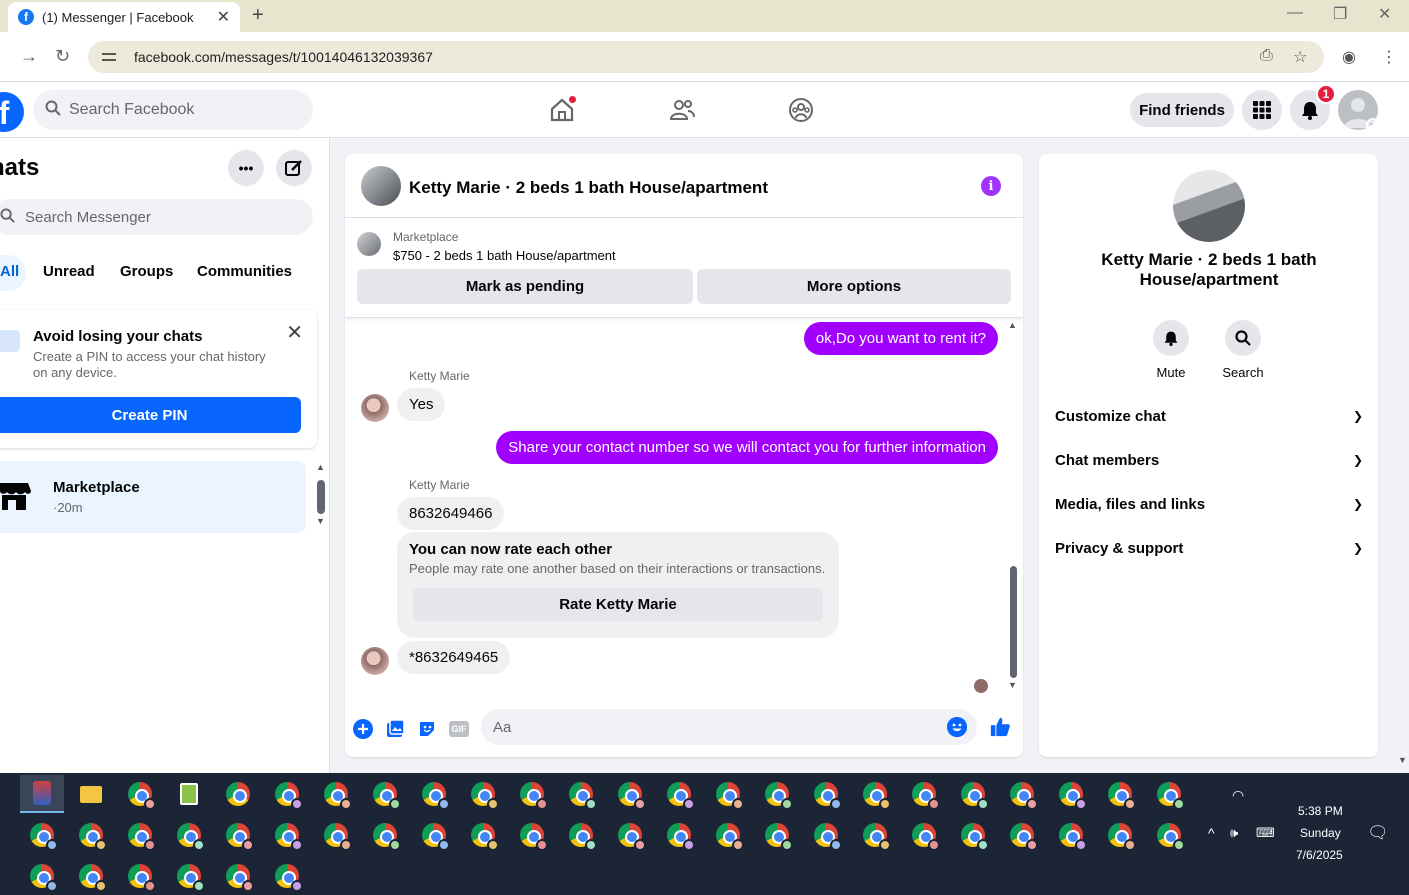 This screenshot has height=895, width=1409. I want to click on minimize-icon: —, so click(1295, 13).